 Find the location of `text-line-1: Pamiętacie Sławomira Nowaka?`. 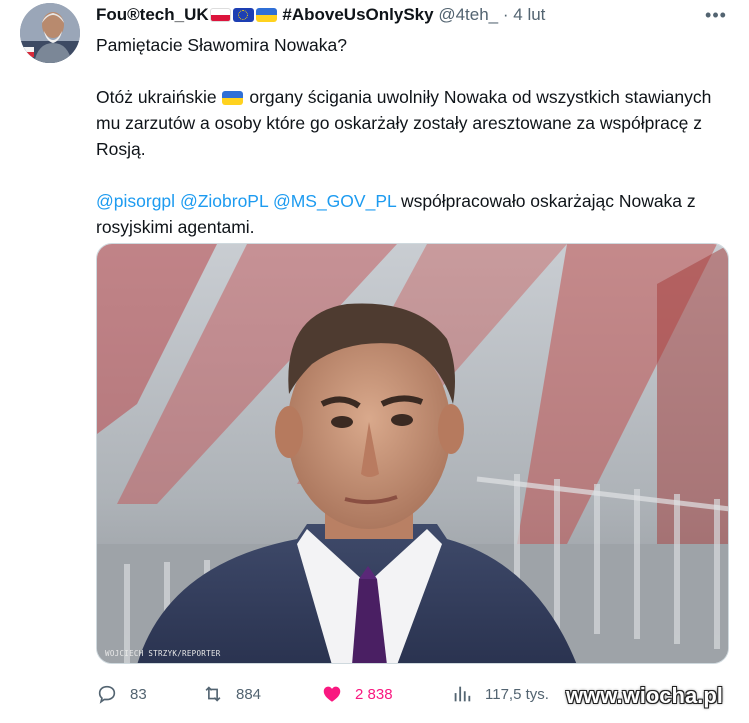

text-line-1: Pamiętacie Sławomira Nowaka? is located at coordinates (221, 45).